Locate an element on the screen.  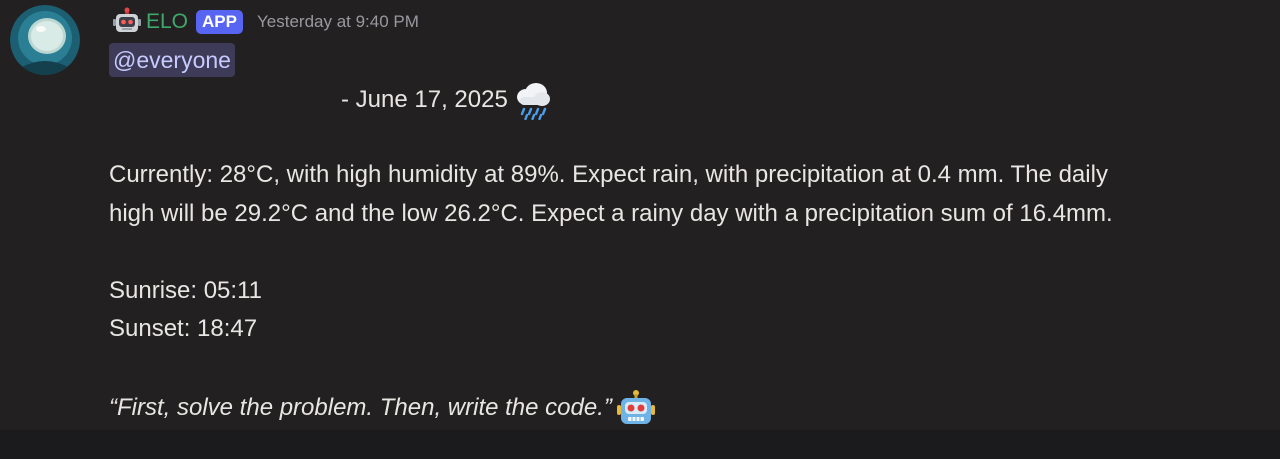
app-tag-badge: APP is located at coordinates (219, 22).